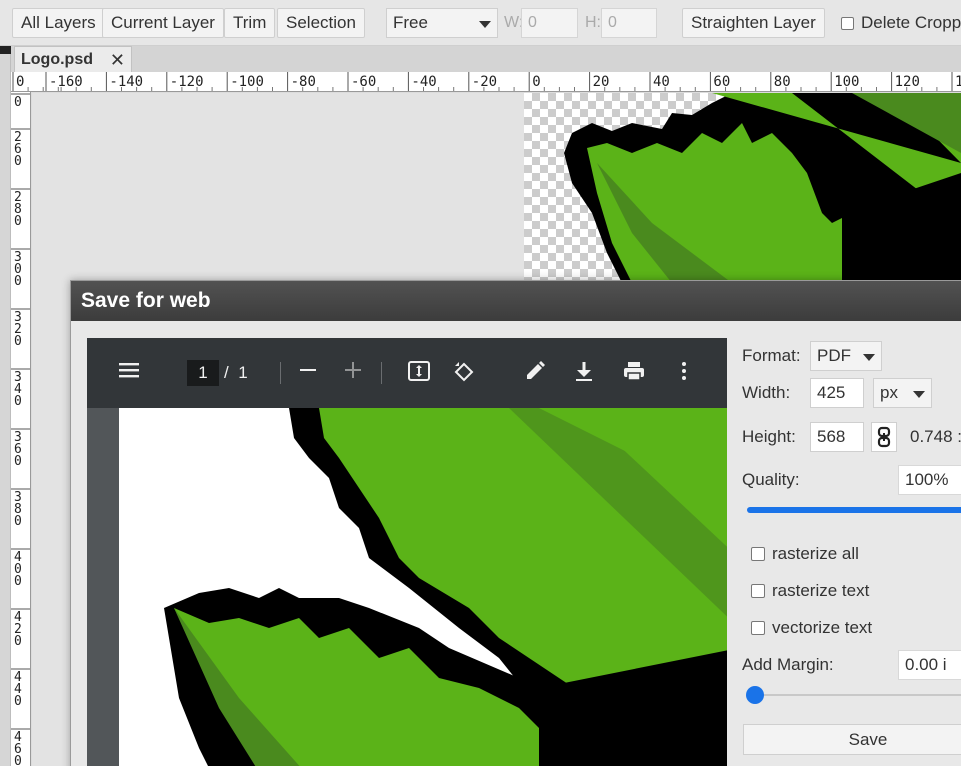  I want to click on zoom-in-icon, so click(353, 373).